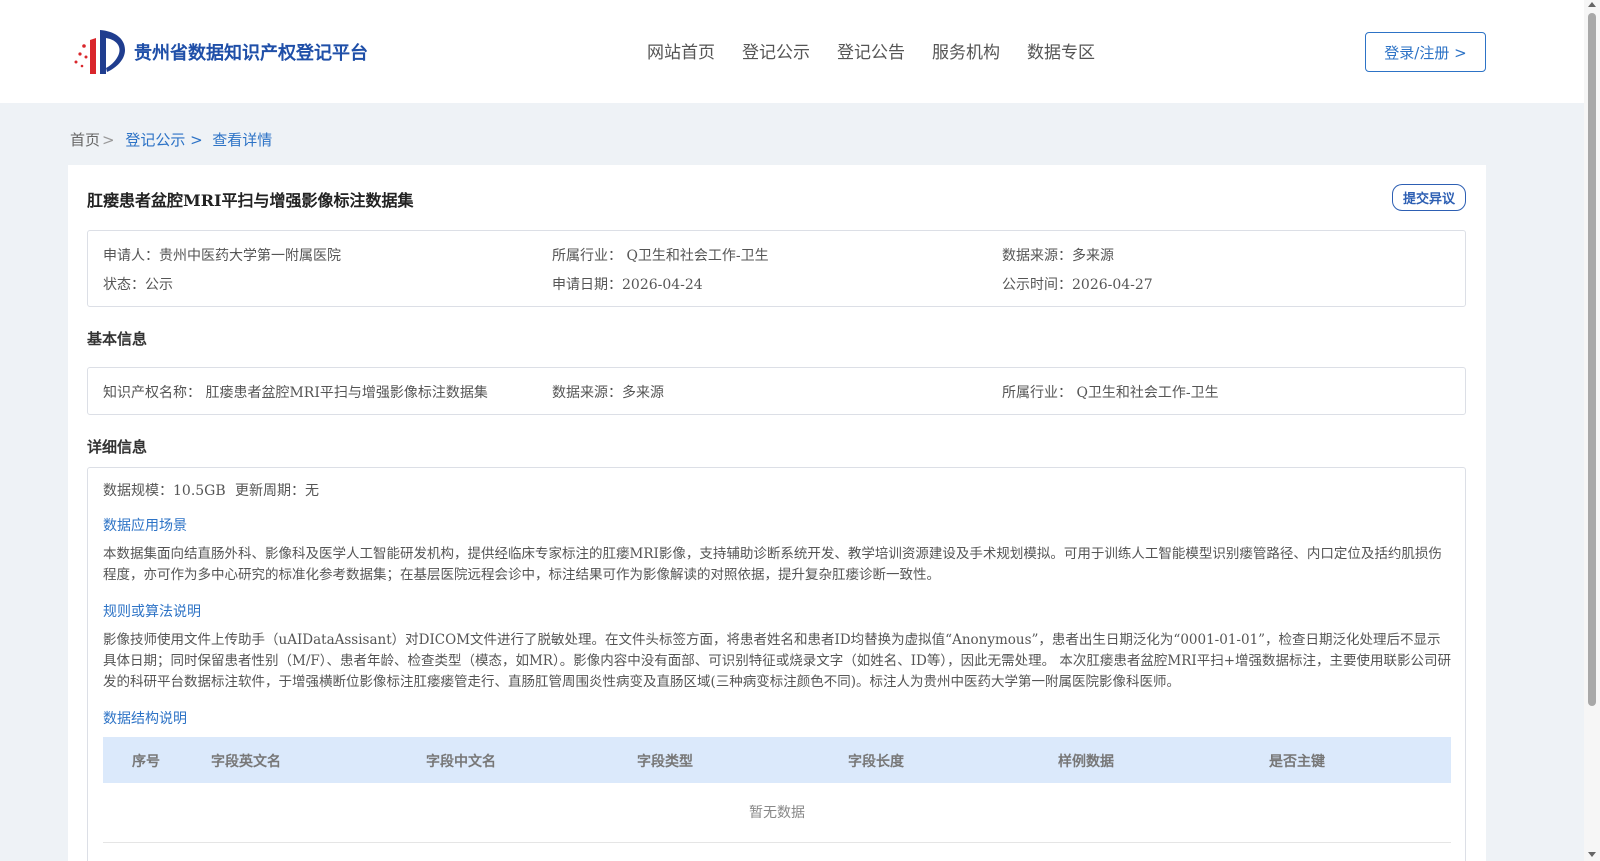 This screenshot has height=861, width=1600. What do you see at coordinates (660, 256) in the screenshot?
I see `industry-field: 所属行业： Q卫生和社会工作-卫生` at bounding box center [660, 256].